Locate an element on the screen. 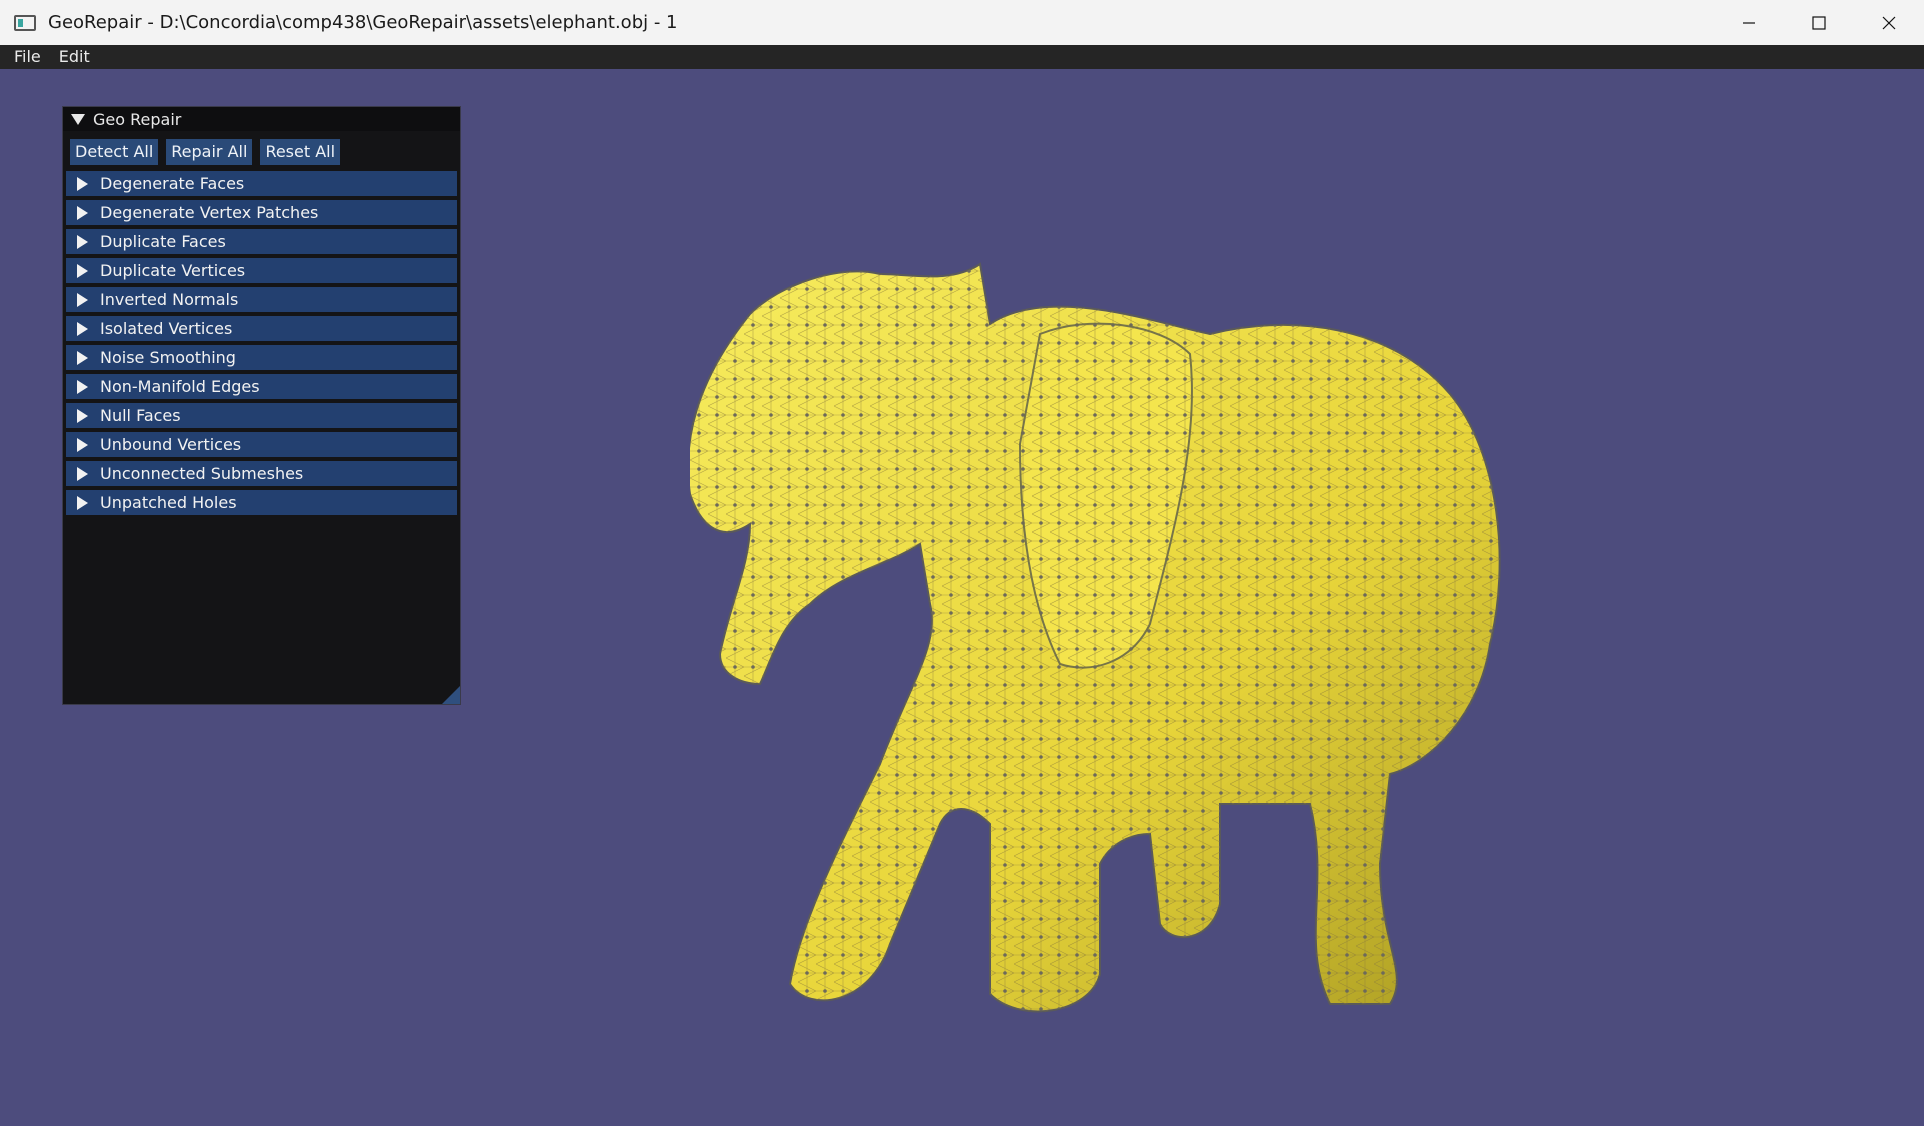 This screenshot has height=1126, width=1924. section-isolated-vertices: Isolated Vertices is located at coordinates (261, 328).